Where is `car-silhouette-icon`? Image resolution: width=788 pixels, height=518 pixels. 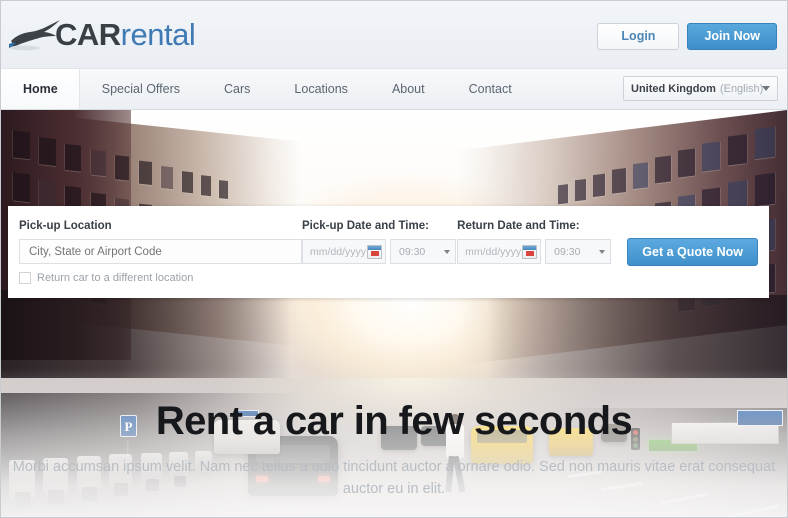 car-silhouette-icon is located at coordinates (35, 35).